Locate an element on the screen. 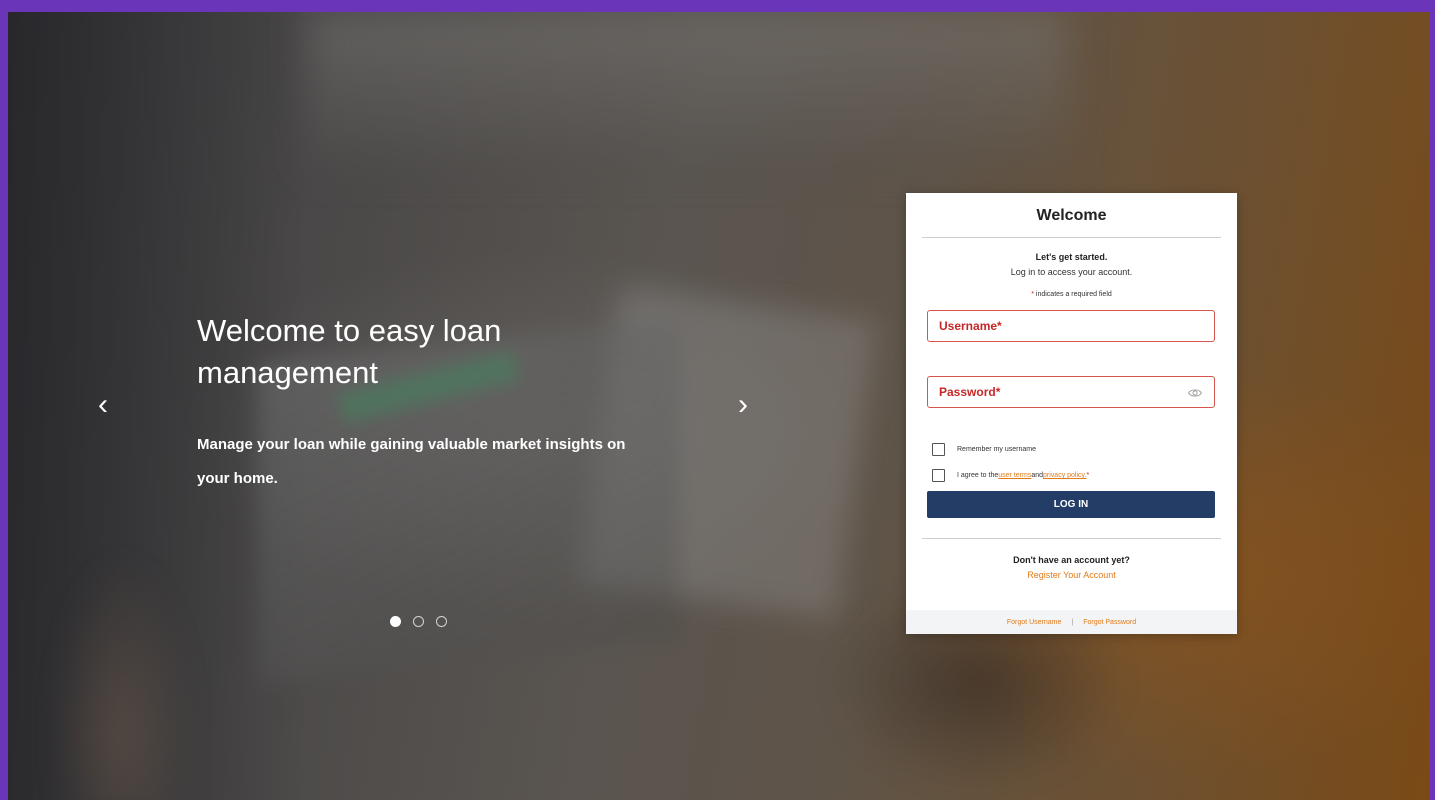 This screenshot has height=800, width=1435. hero-title: Welcome to easy loan management is located at coordinates (349, 351).